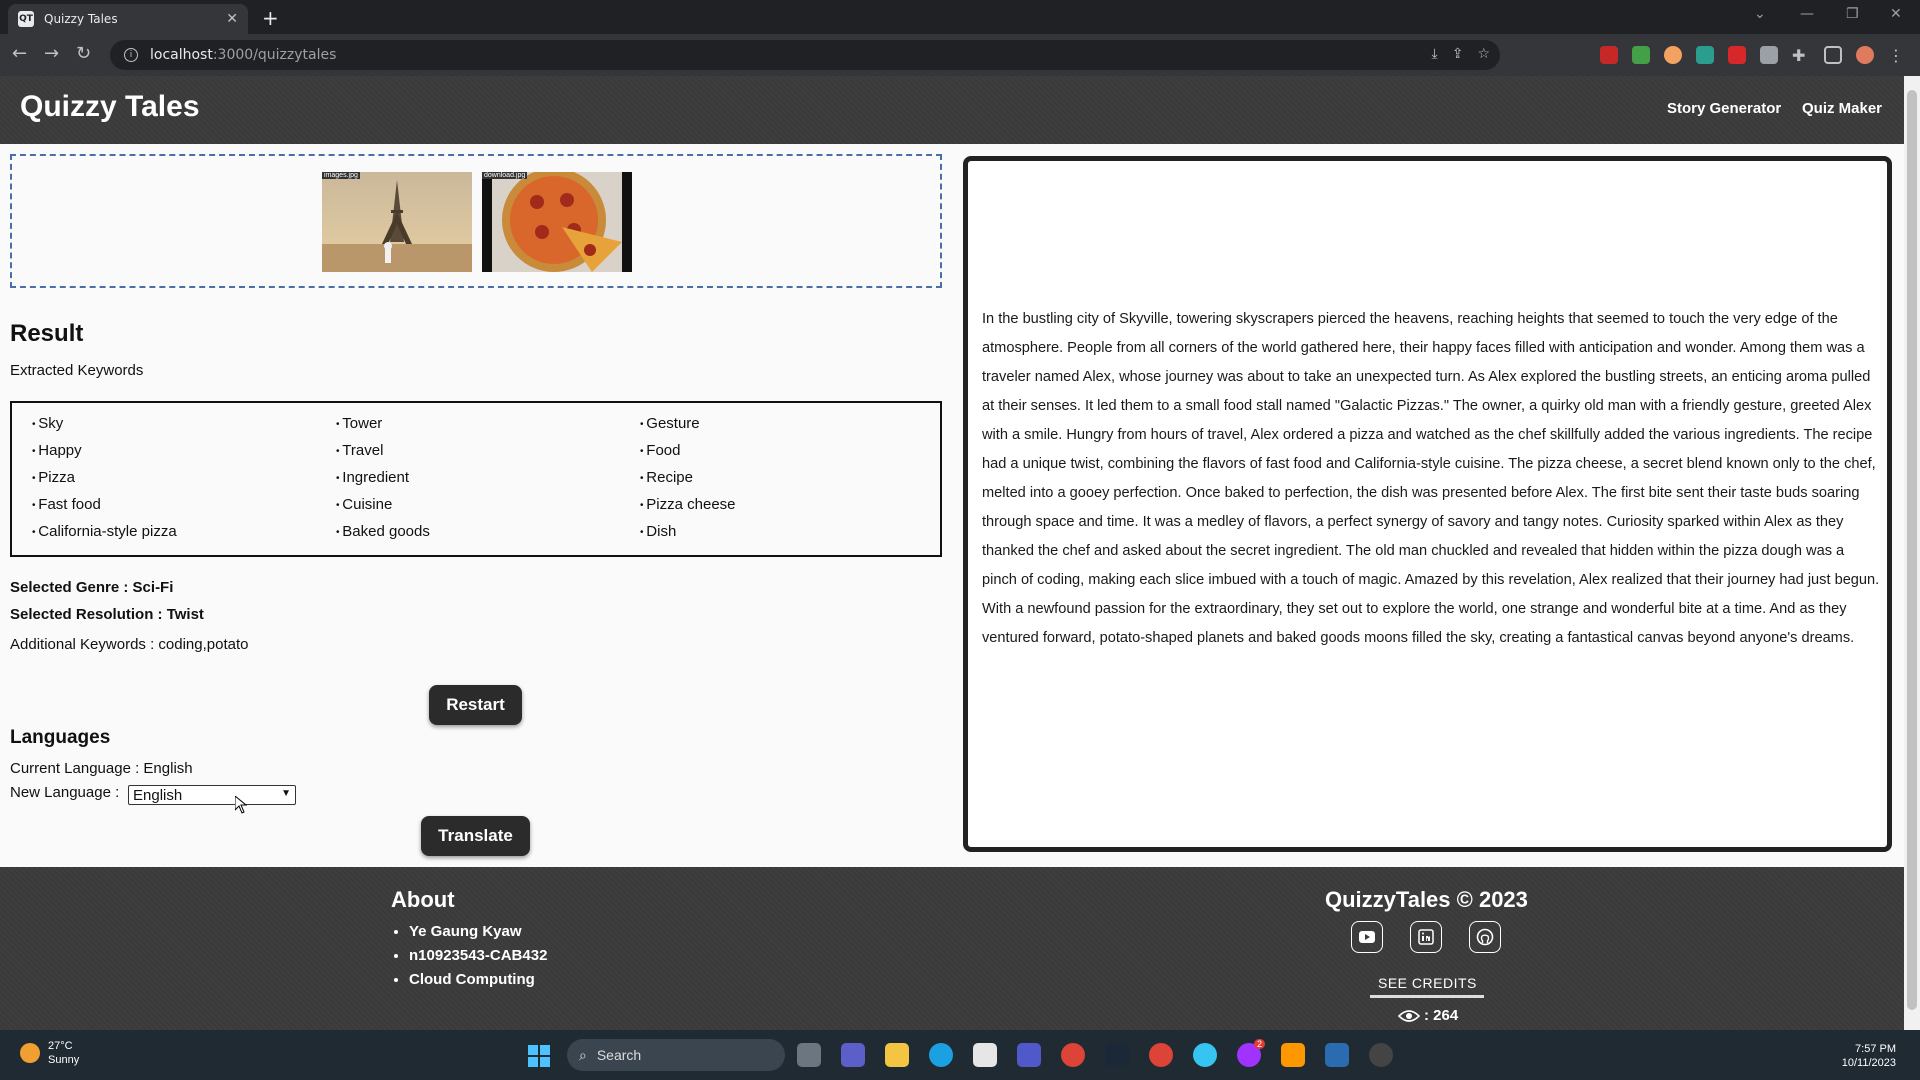 The width and height of the screenshot is (1920, 1080). I want to click on linkedin-icon, so click(1426, 937).